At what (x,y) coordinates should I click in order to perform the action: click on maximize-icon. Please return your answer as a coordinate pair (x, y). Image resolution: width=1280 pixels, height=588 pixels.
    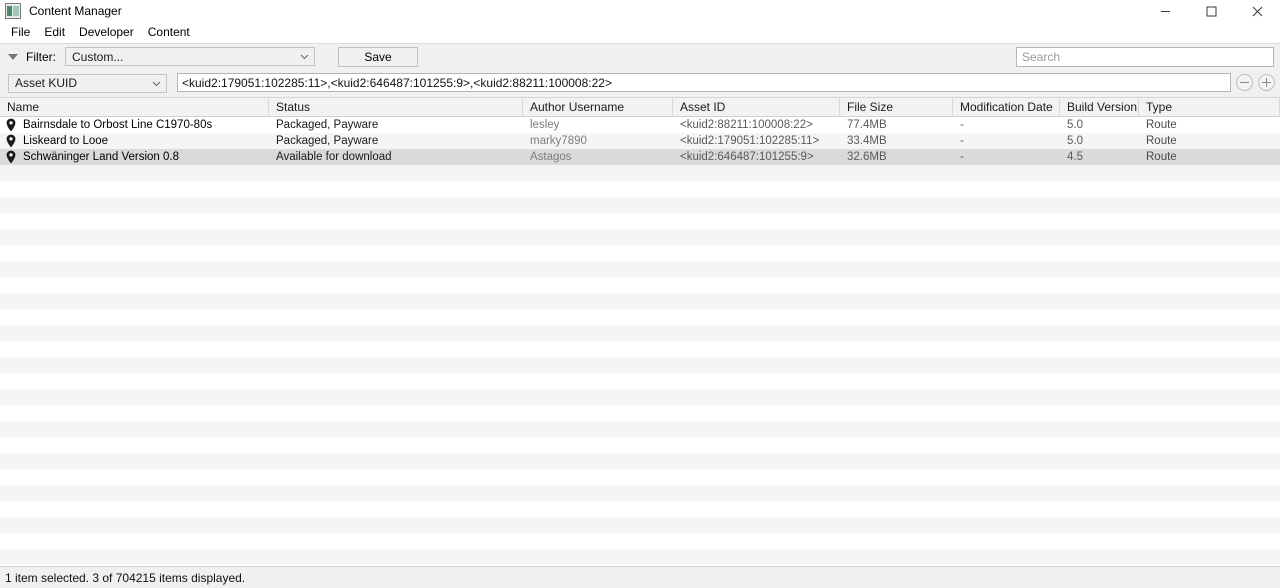
    Looking at the image, I should click on (1211, 11).